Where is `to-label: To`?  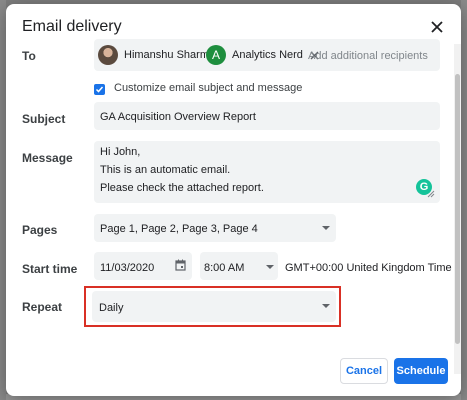 to-label: To is located at coordinates (29, 56).